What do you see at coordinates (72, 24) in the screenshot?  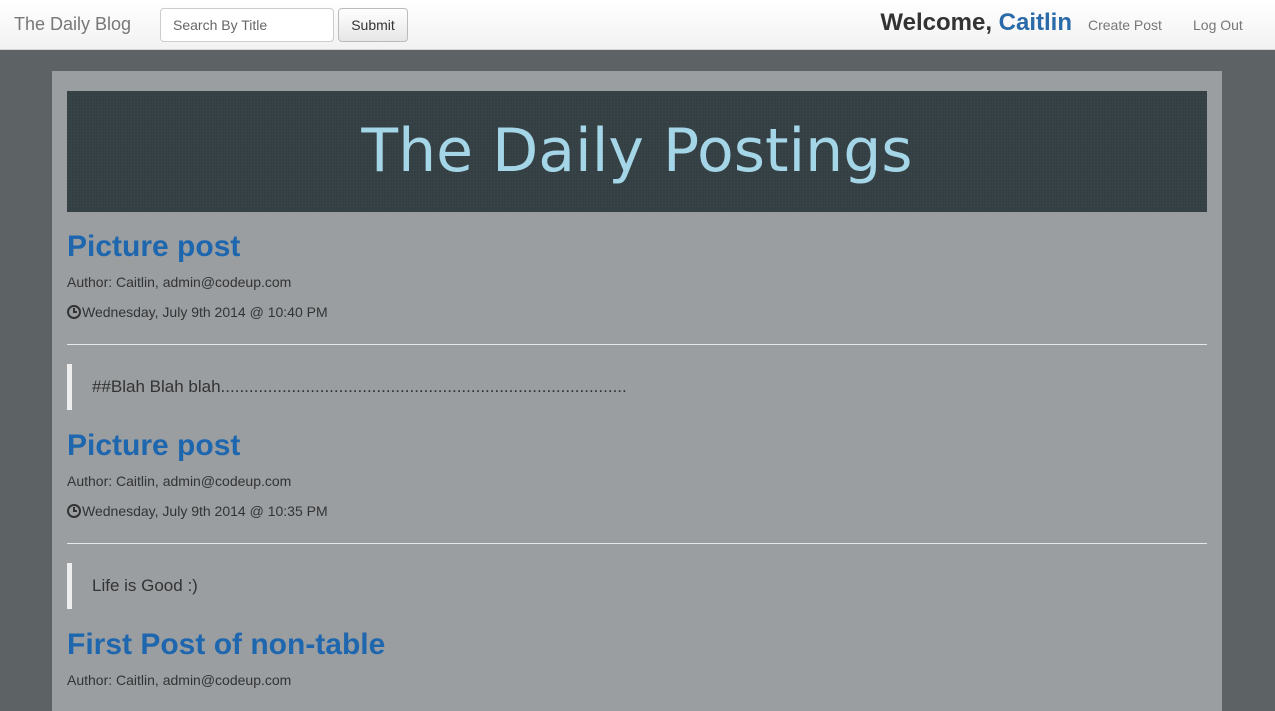 I see `brand-link: The Daily Blog` at bounding box center [72, 24].